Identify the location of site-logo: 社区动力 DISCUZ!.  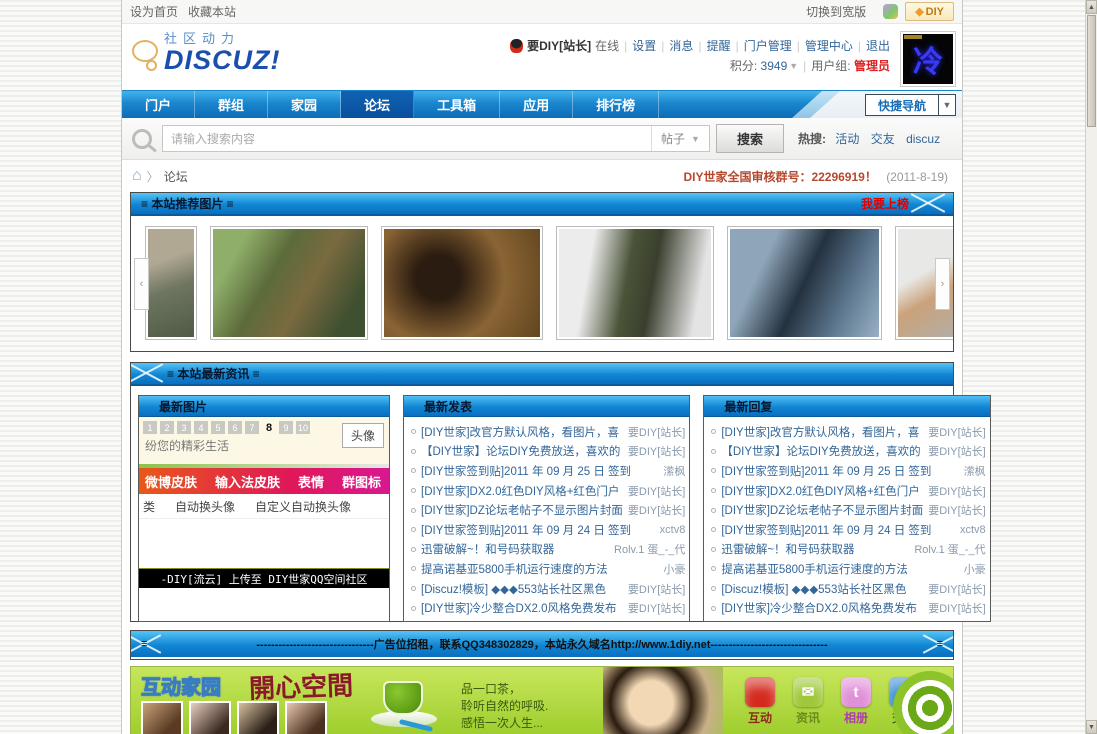
(205, 53).